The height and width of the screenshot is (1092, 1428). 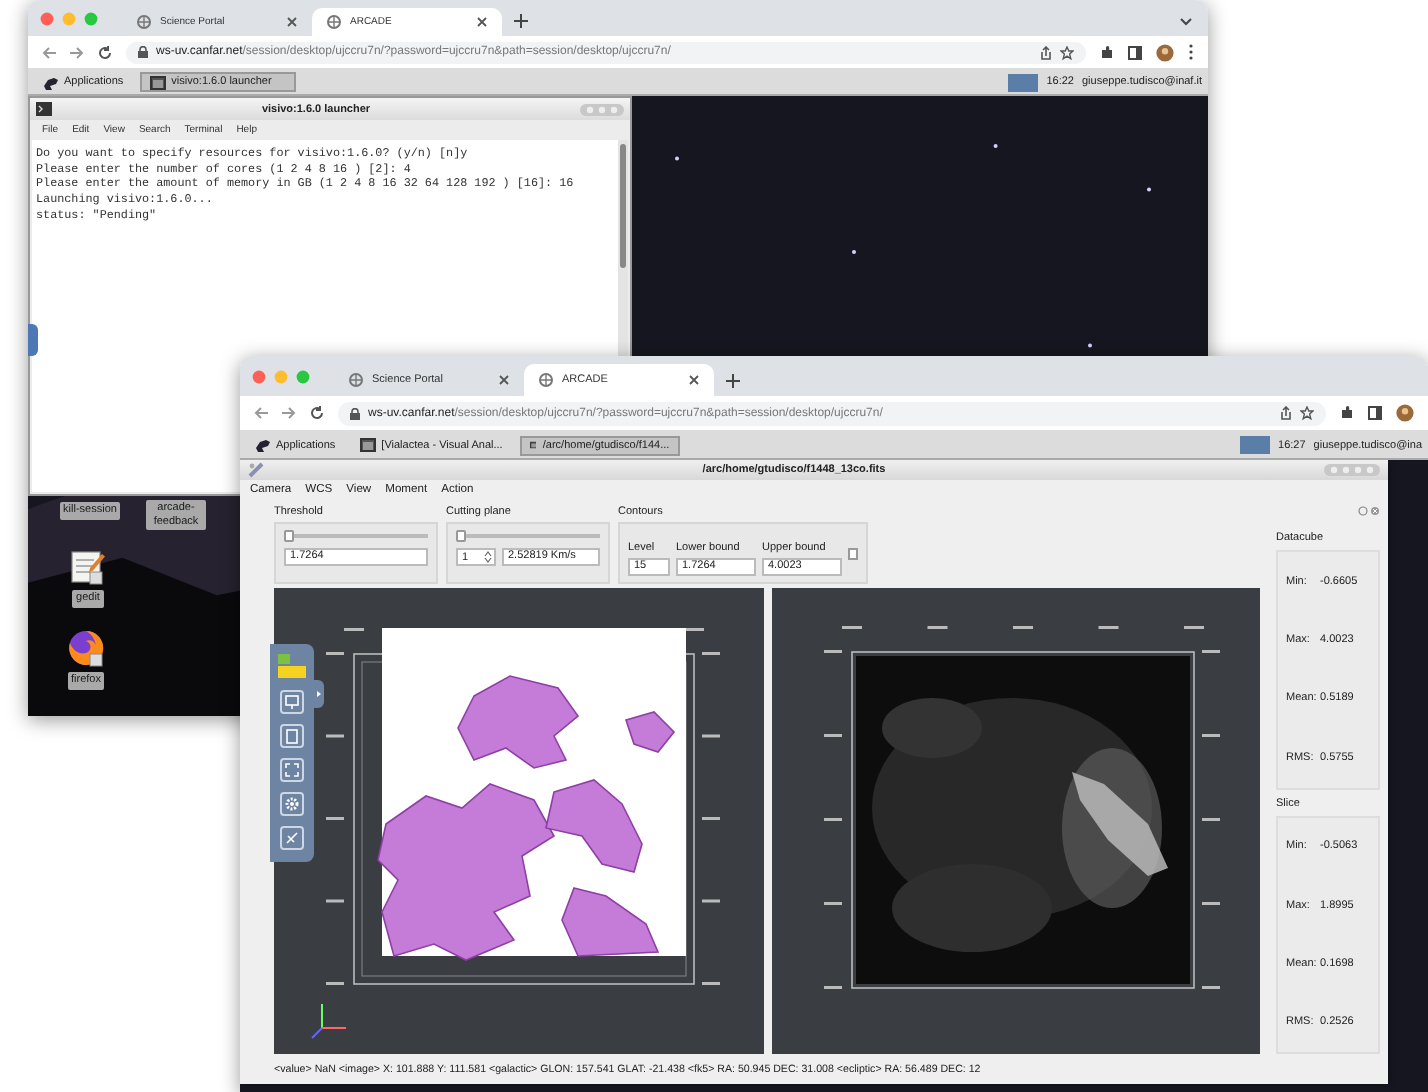 I want to click on fullscreen-icon, so click(x=292, y=770).